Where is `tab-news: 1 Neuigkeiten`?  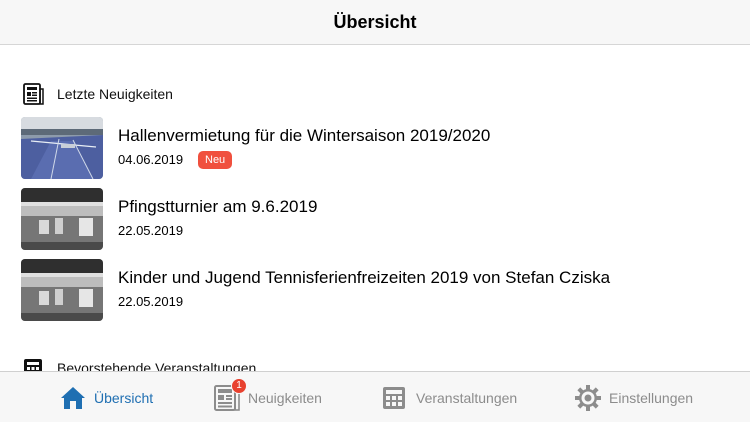
tab-news: 1 Neuigkeiten is located at coordinates (268, 397).